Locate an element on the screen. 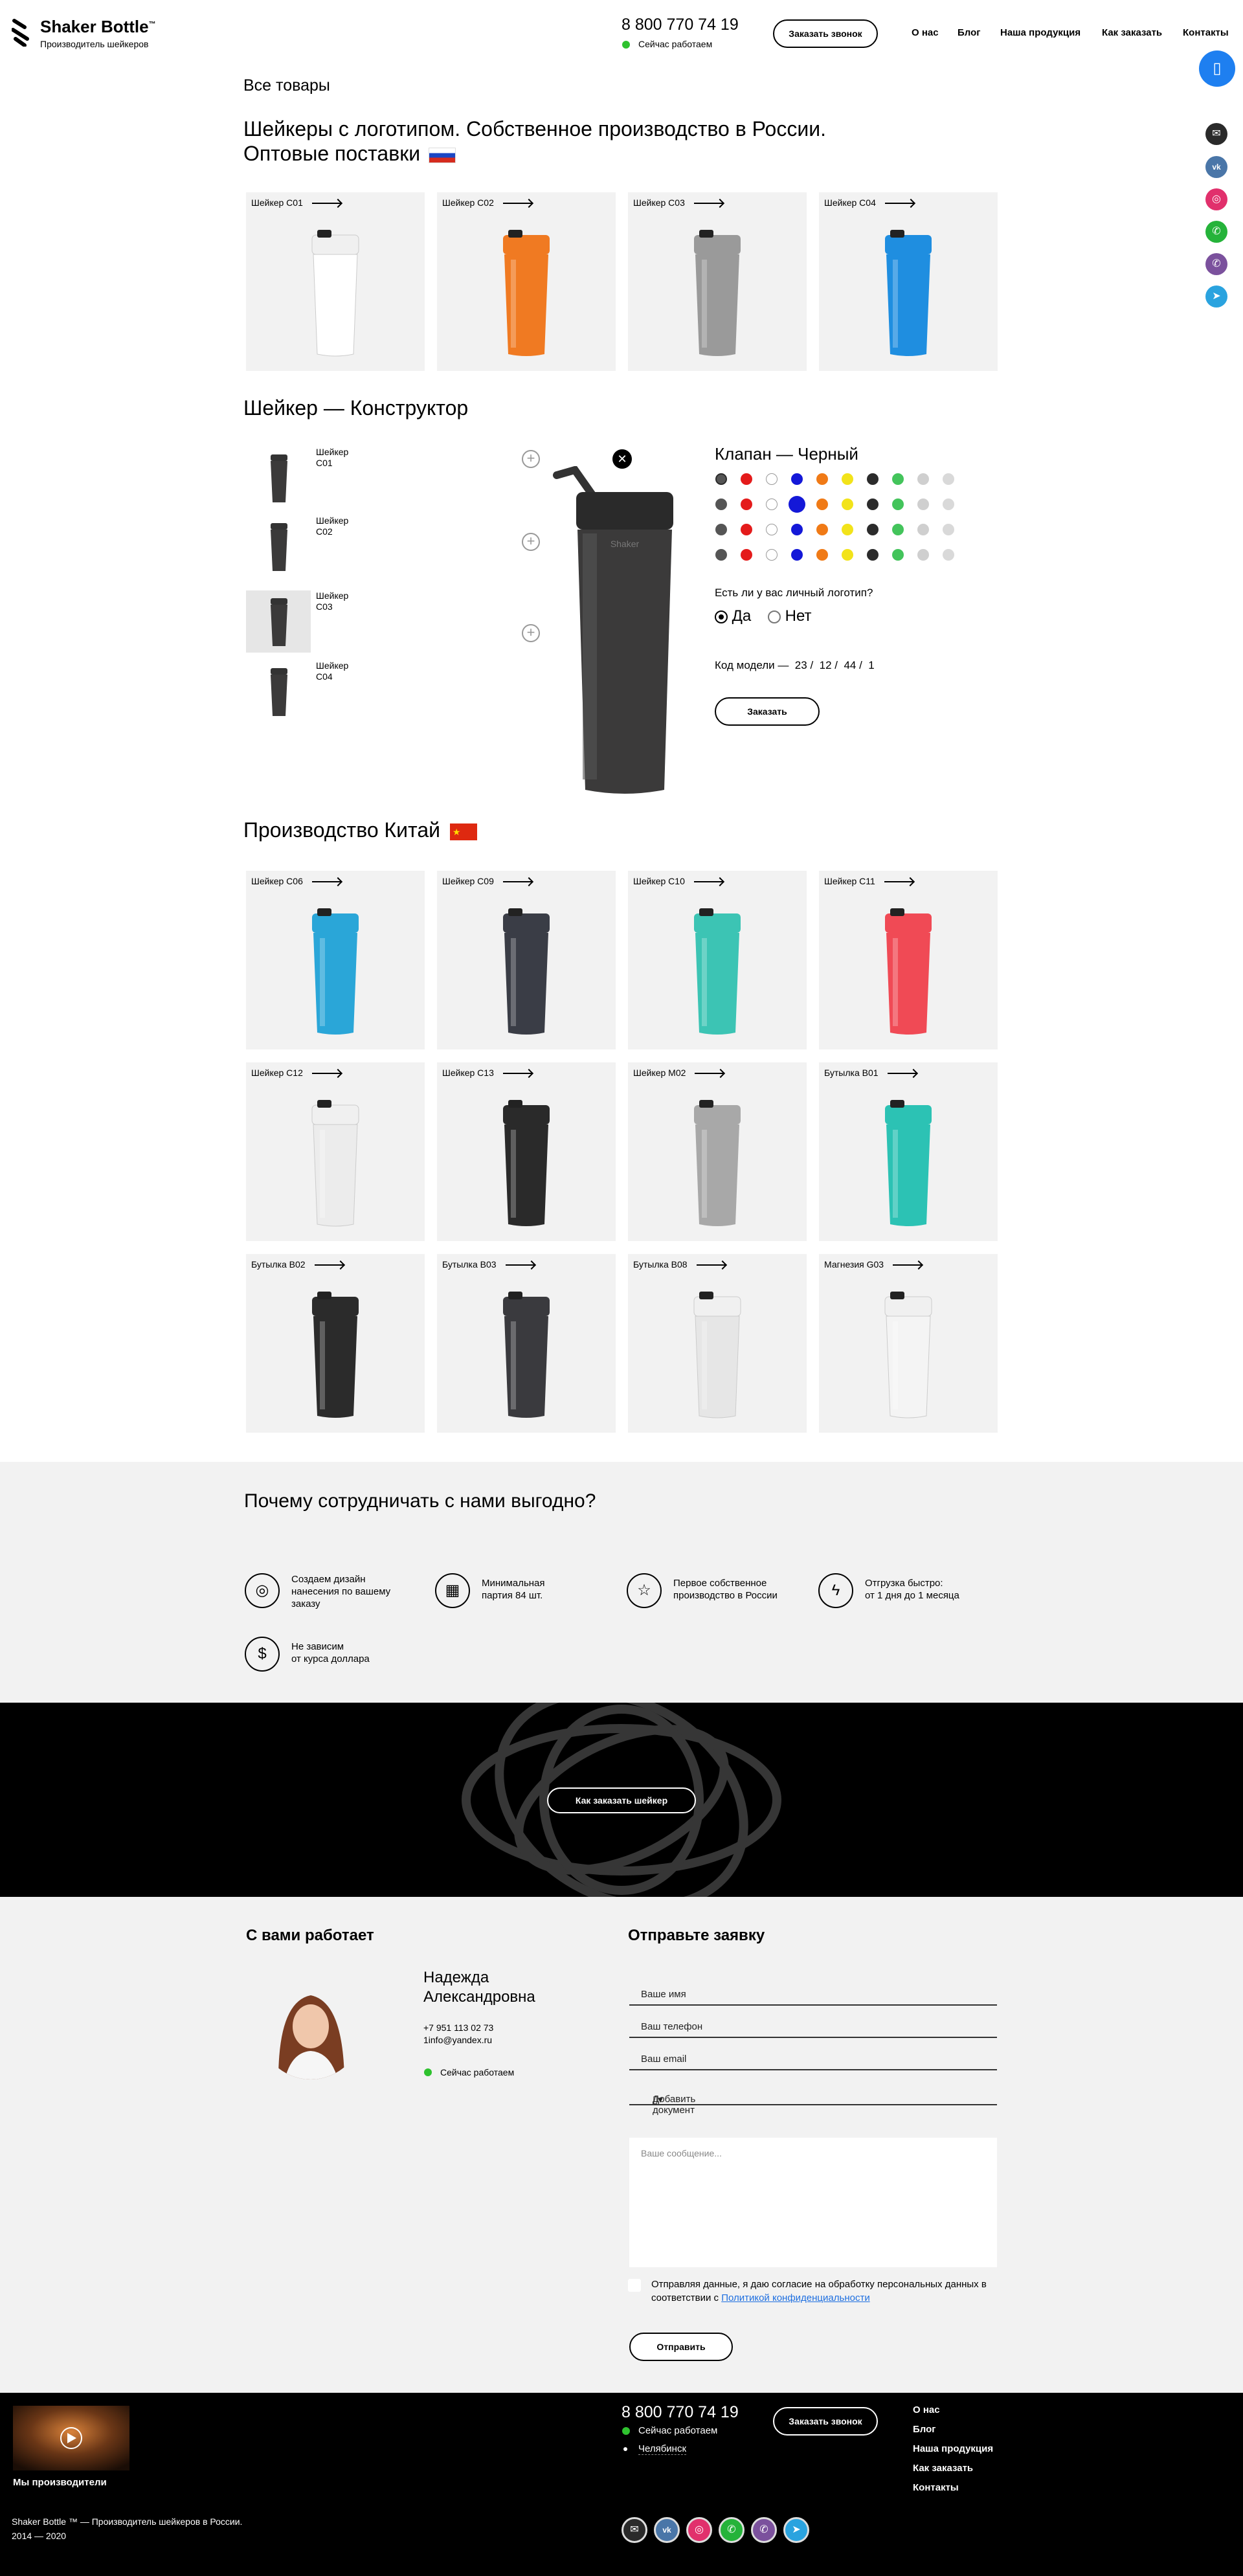 The height and width of the screenshot is (2576, 1243). china-product-card: Шейкер C12 is located at coordinates (335, 1151).